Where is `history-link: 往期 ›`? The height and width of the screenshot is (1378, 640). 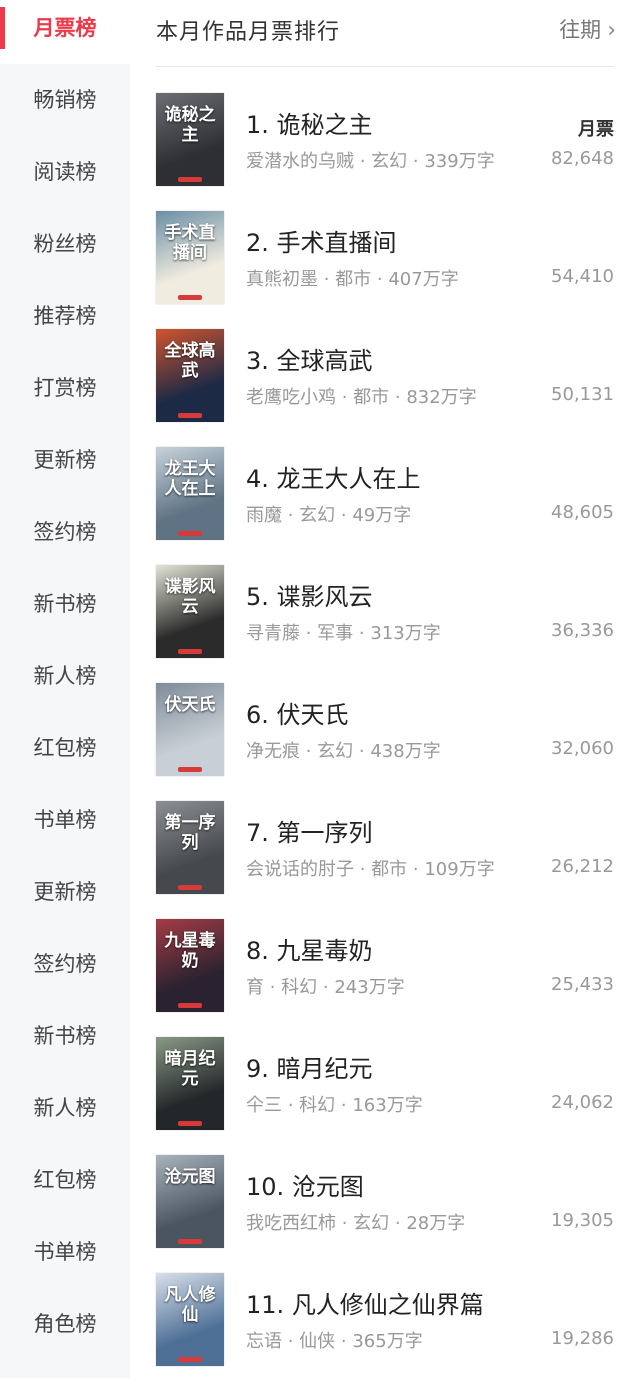
history-link: 往期 › is located at coordinates (587, 29).